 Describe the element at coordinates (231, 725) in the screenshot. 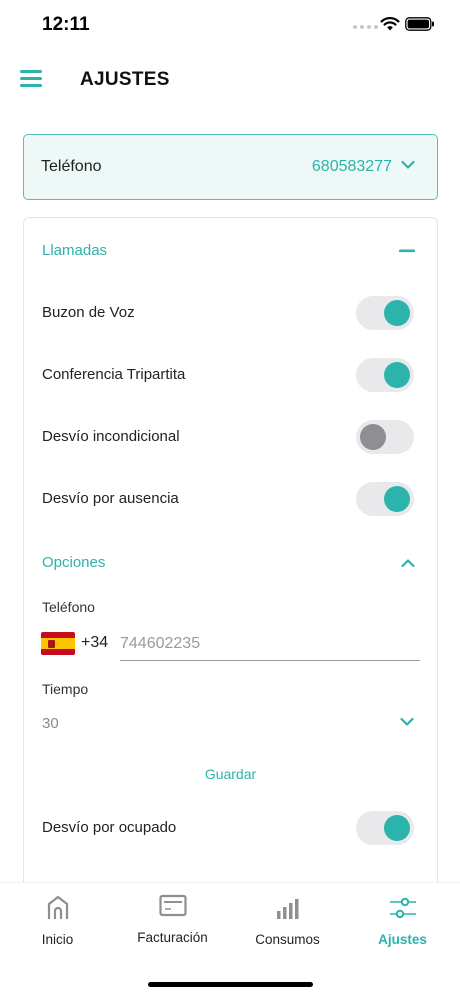

I see `time-select: 30` at that location.